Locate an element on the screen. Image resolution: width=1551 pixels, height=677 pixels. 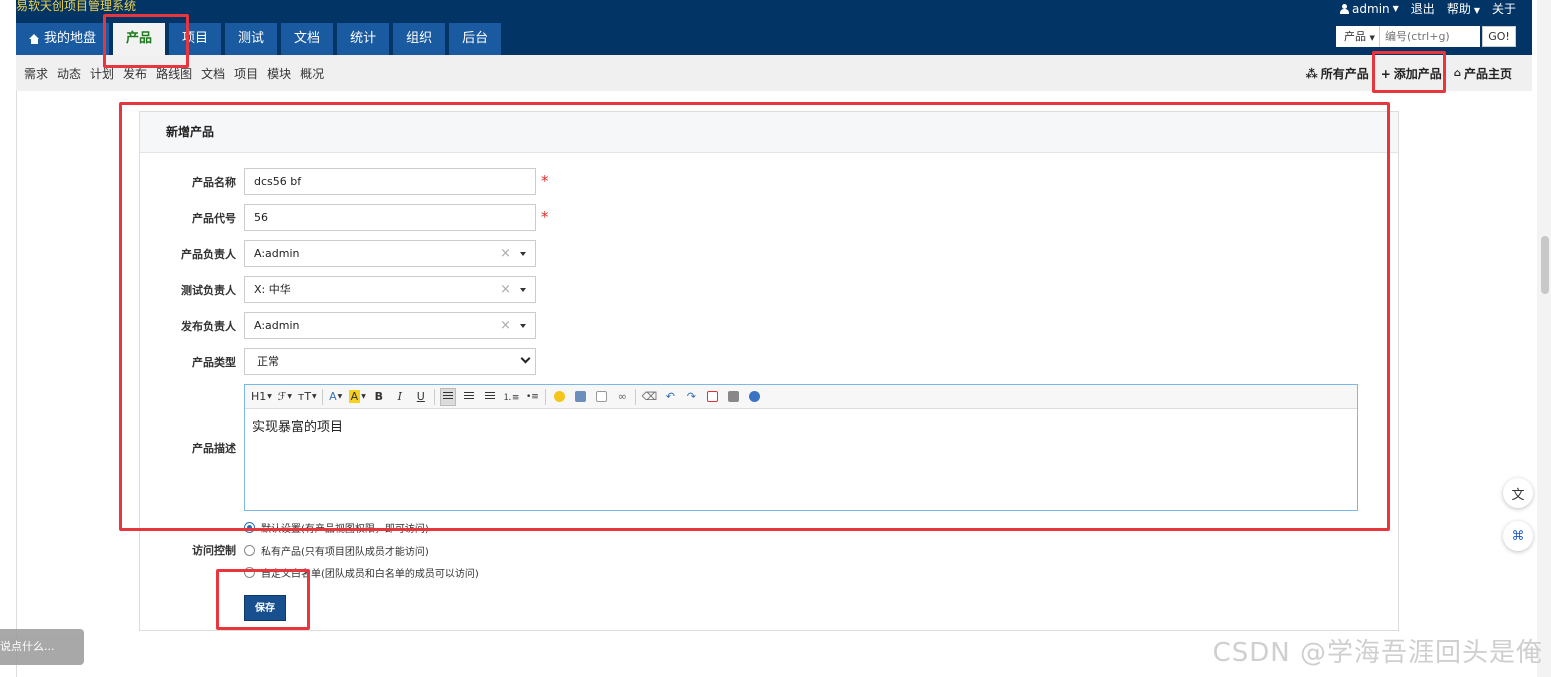
nav-tab-doc: 文档 is located at coordinates (307, 39).